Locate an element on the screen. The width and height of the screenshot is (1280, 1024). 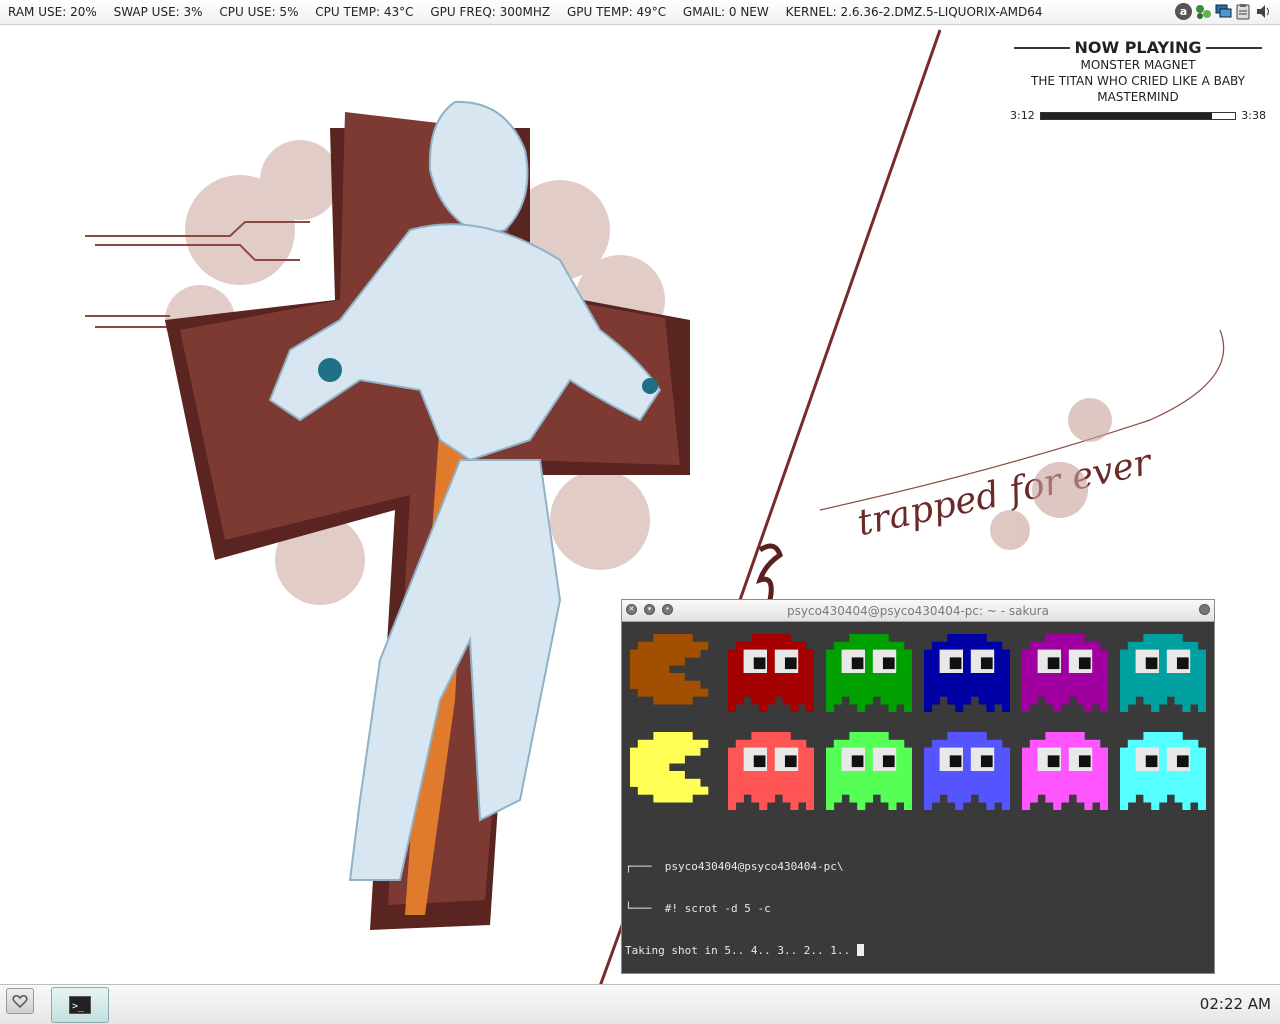
system-tray: a is located at coordinates (1223, 11).